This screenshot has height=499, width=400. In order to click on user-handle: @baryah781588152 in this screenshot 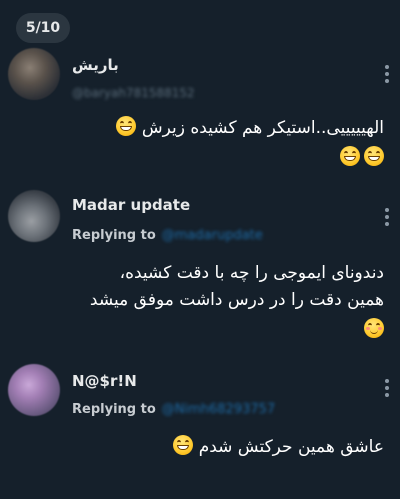, I will do `click(133, 93)`.